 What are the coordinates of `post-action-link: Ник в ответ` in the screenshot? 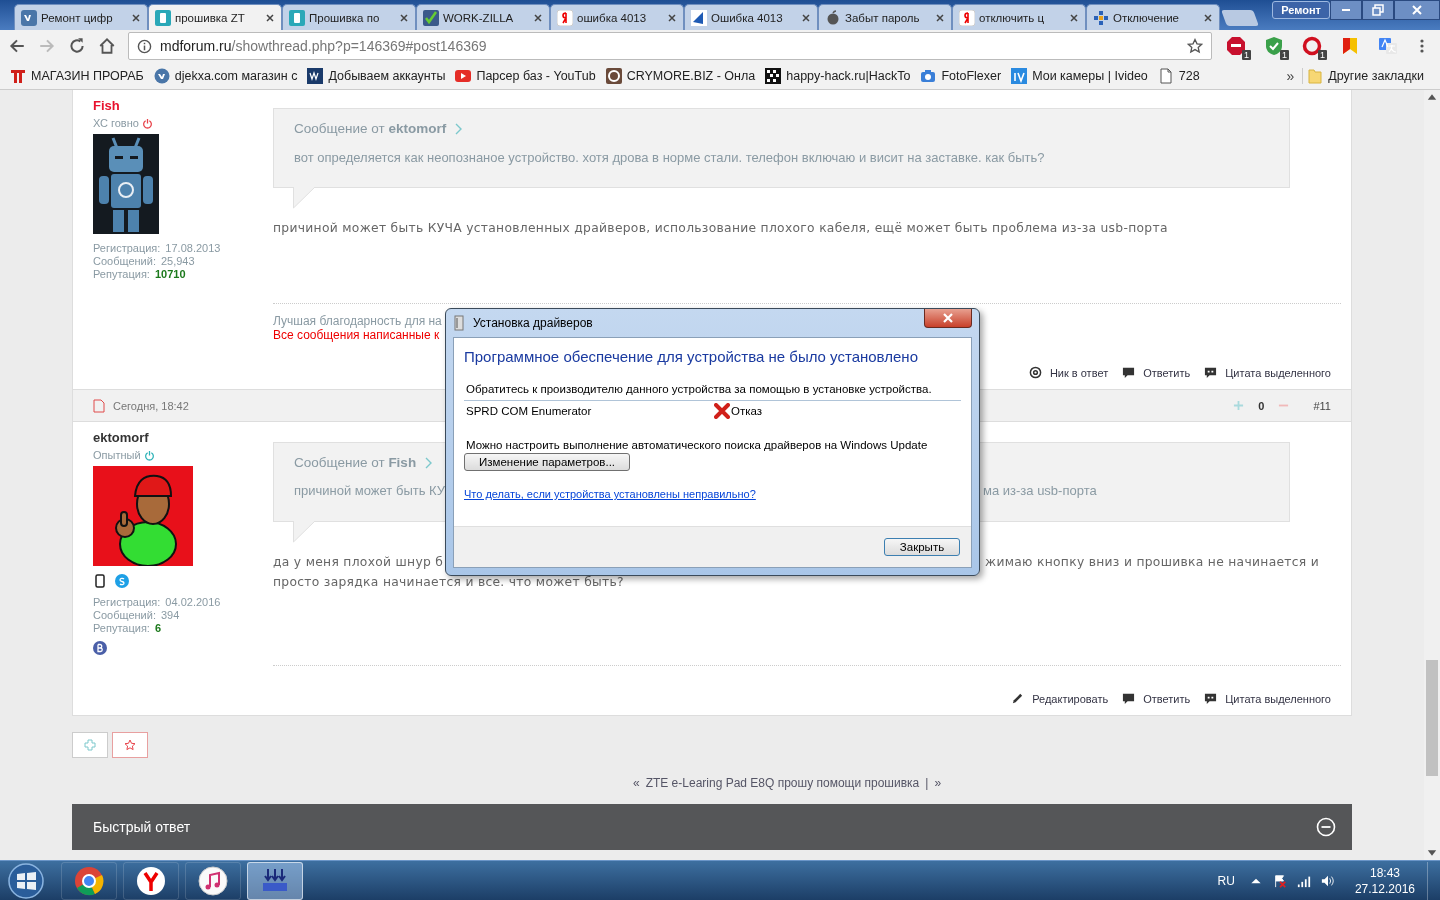 It's located at (1068, 372).